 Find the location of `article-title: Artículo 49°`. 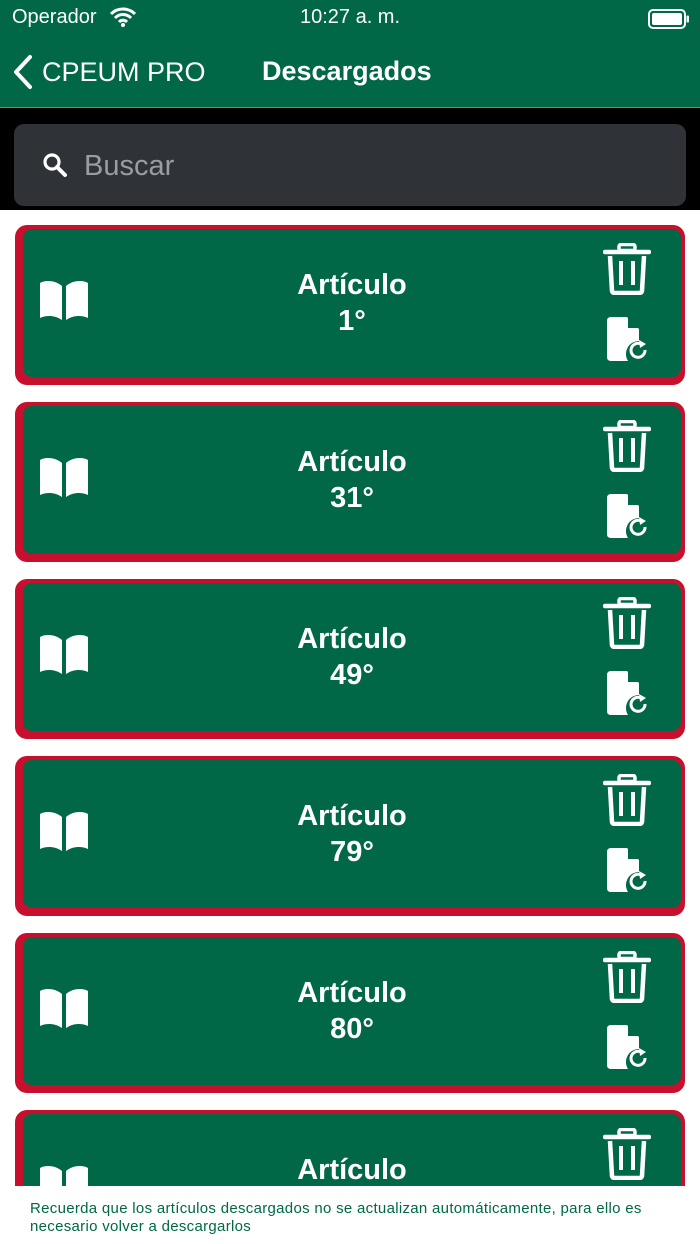

article-title: Artículo 49° is located at coordinates (352, 657).